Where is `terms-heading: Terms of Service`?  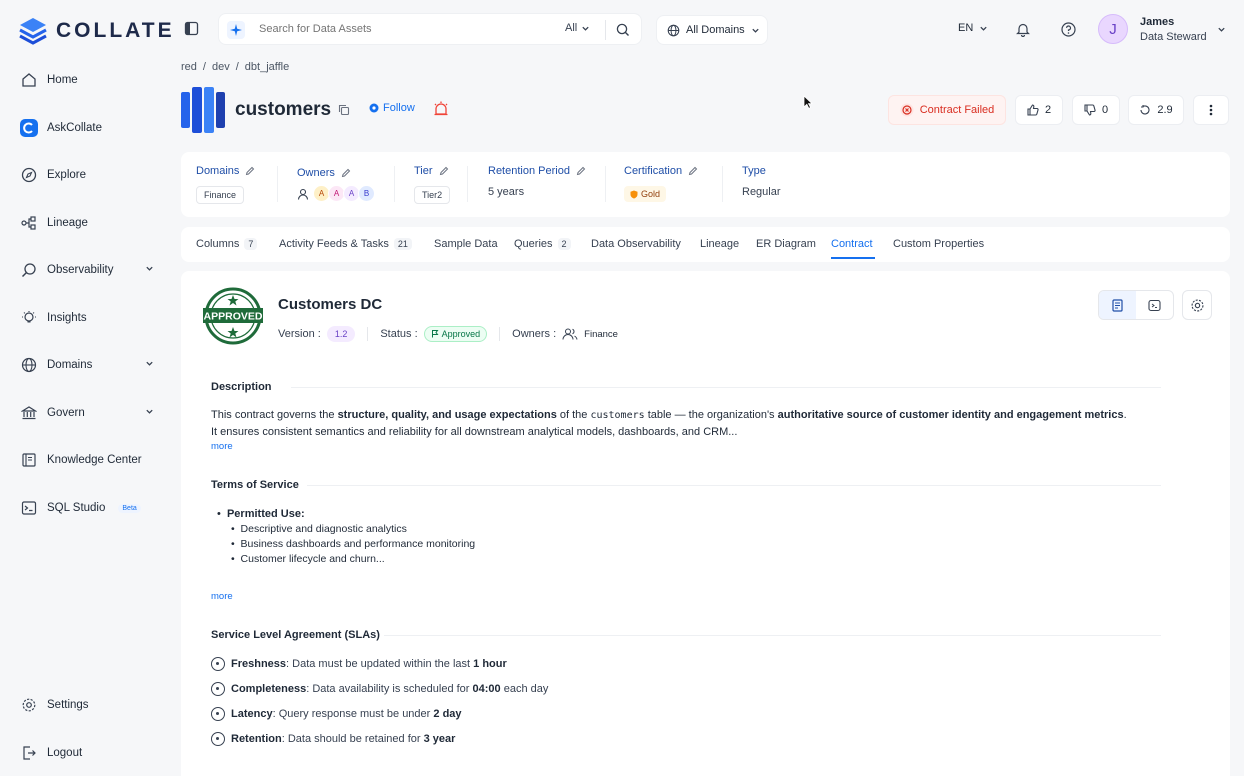
terms-heading: Terms of Service is located at coordinates (255, 485).